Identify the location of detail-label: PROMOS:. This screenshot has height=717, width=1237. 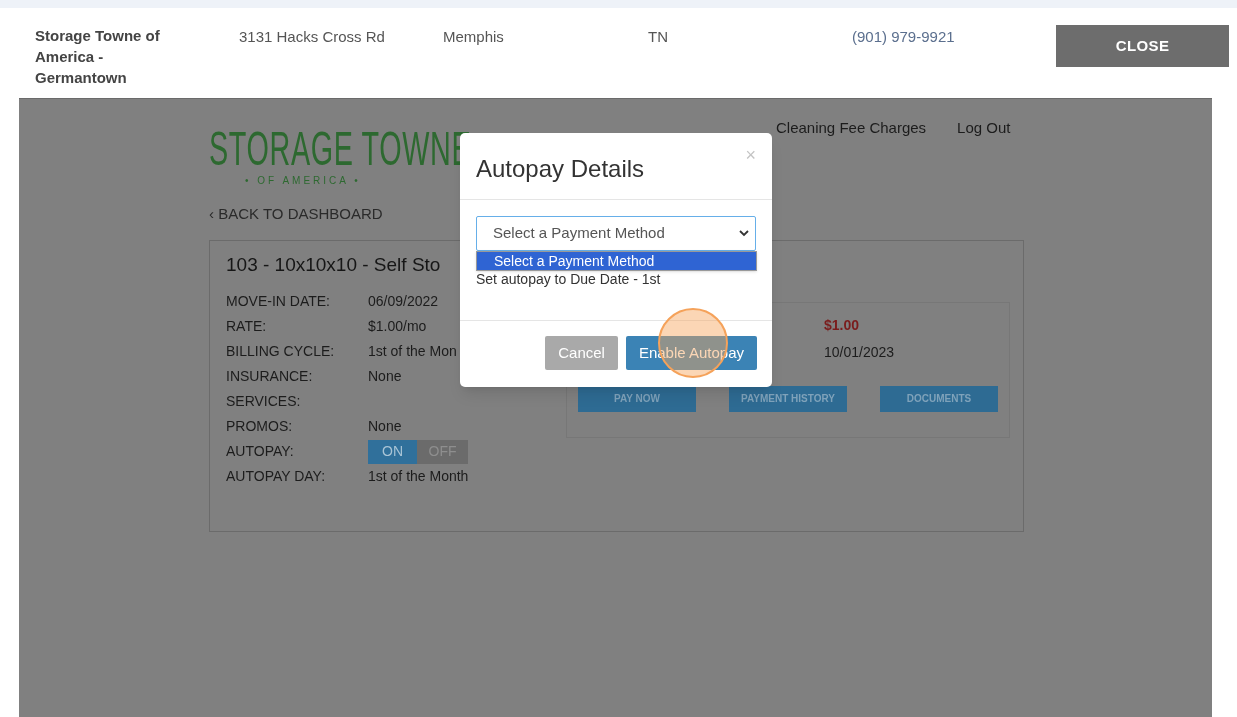
(260, 426).